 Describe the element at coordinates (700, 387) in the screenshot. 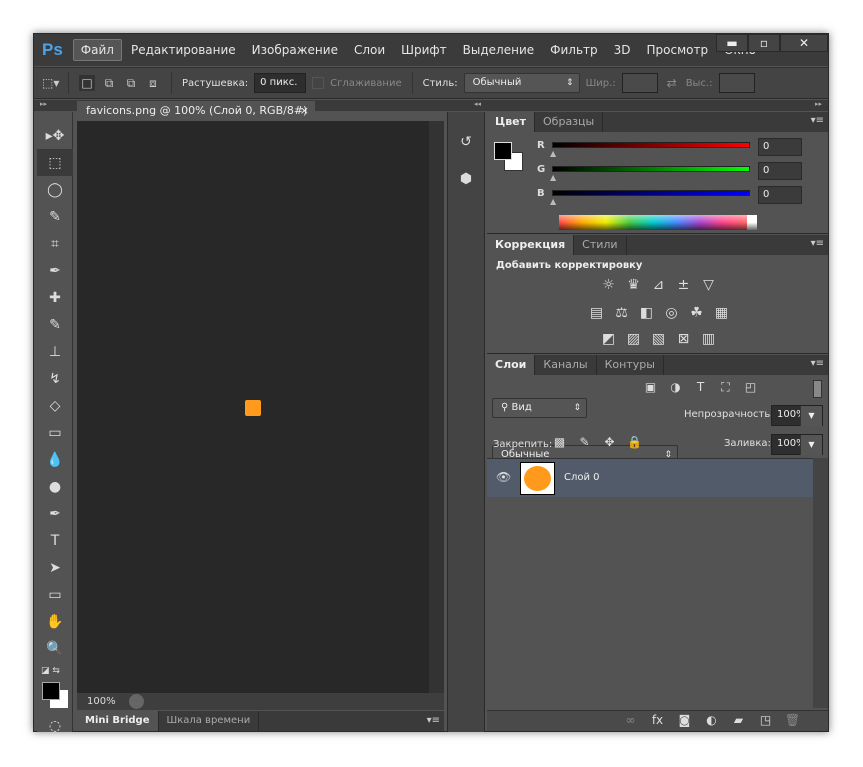

I see `filter-type-icon: T` at that location.